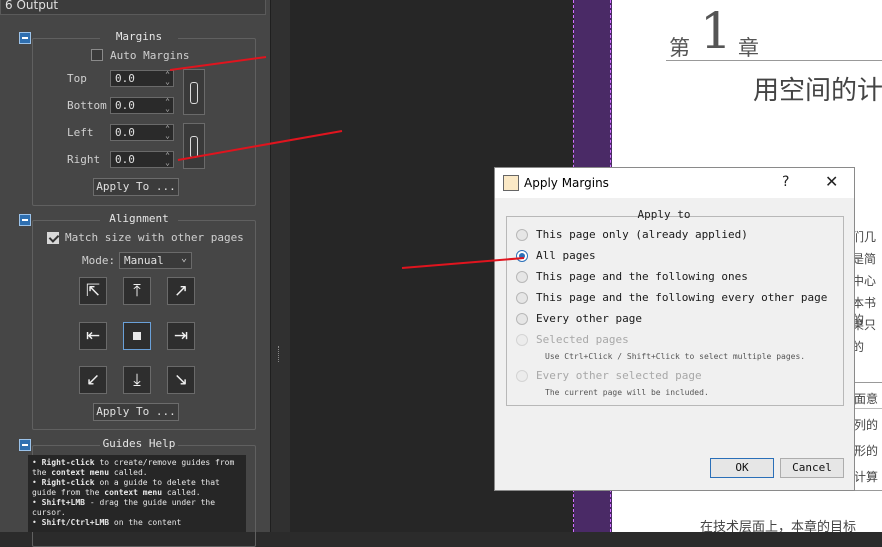  What do you see at coordinates (218, 63) in the screenshot?
I see `annotation-arrow-auto-margins` at bounding box center [218, 63].